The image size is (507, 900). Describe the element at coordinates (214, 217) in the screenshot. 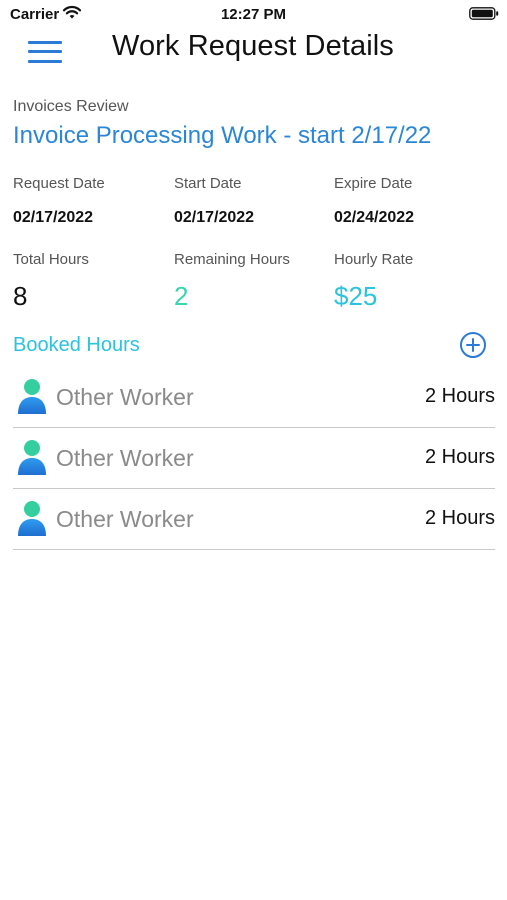

I see `start-date-value: 02/17/2022` at that location.